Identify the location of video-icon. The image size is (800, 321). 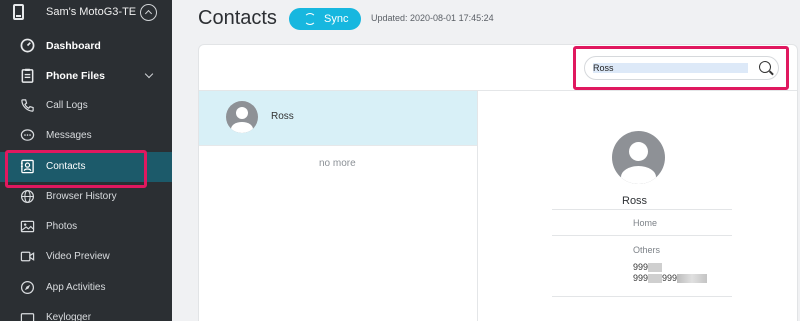
(27, 256).